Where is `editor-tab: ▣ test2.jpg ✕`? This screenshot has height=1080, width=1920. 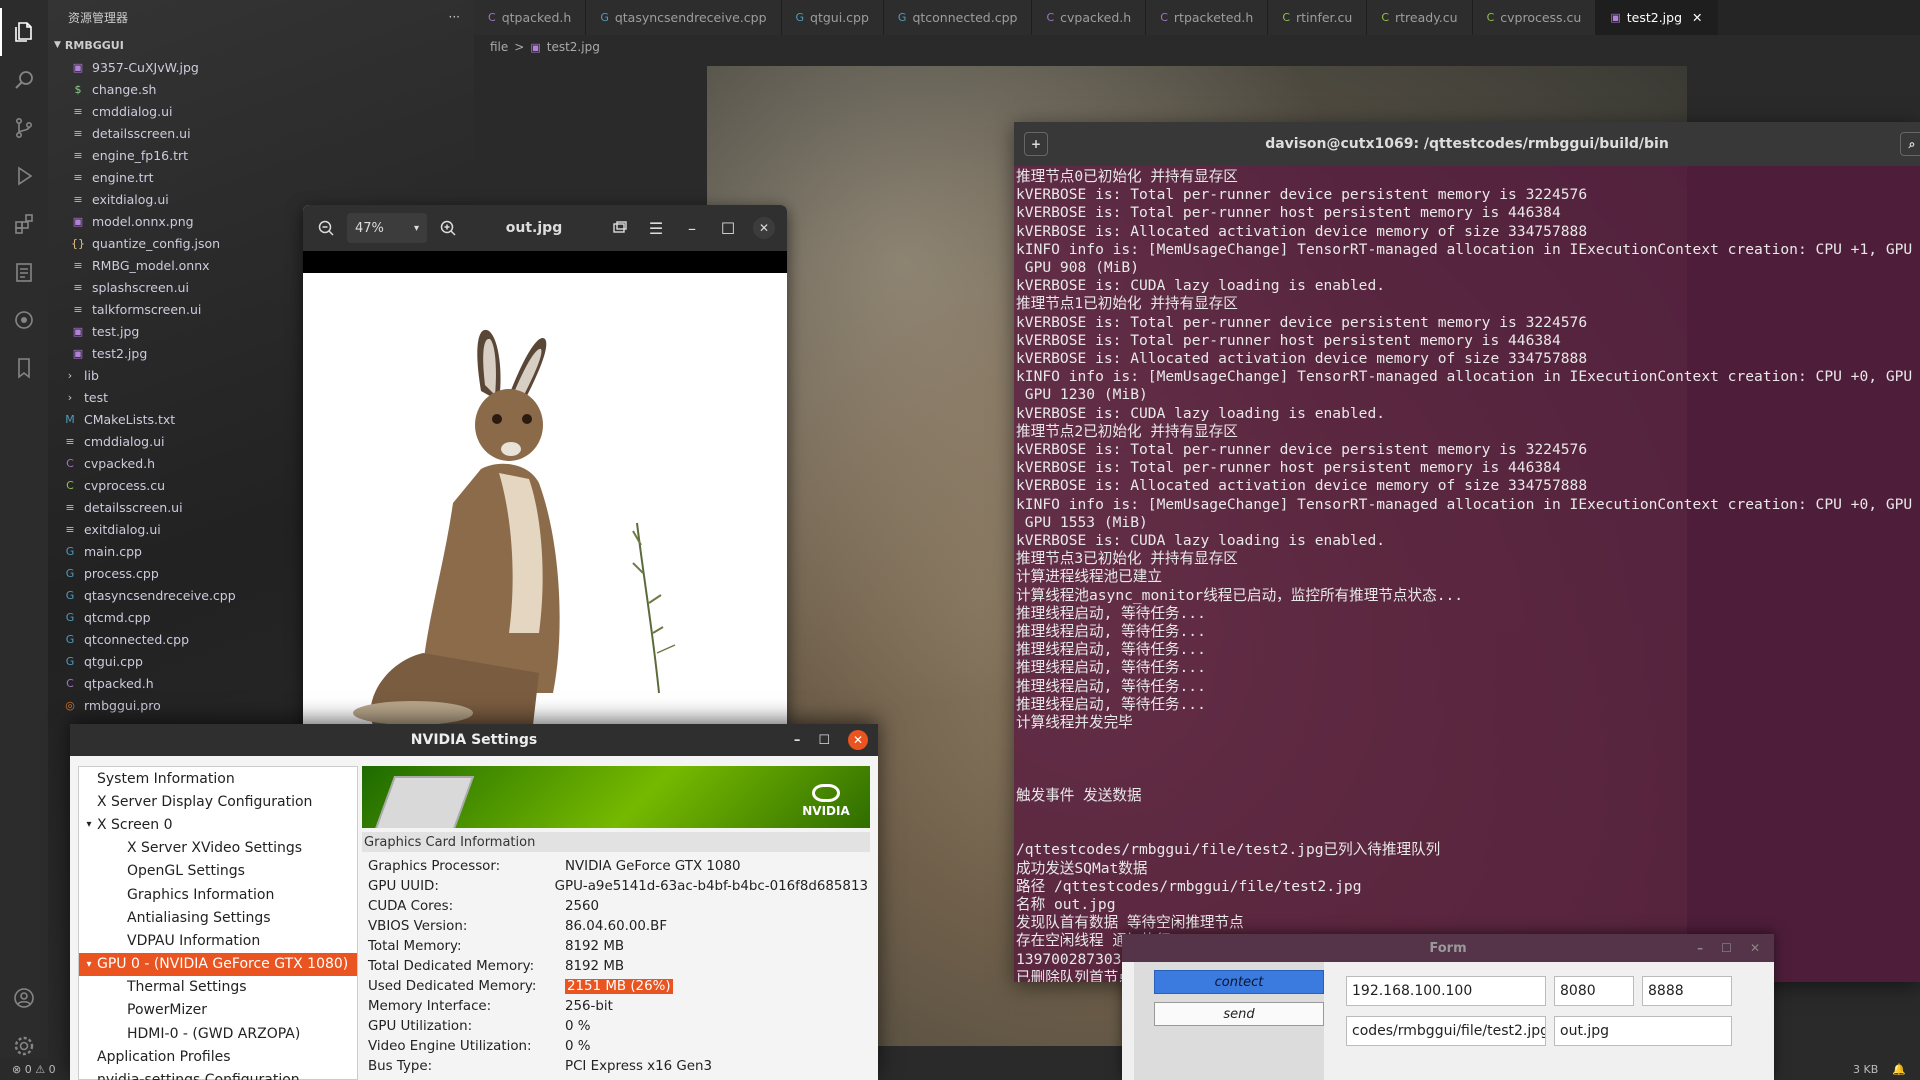
editor-tab: ▣ test2.jpg ✕ is located at coordinates (1657, 17).